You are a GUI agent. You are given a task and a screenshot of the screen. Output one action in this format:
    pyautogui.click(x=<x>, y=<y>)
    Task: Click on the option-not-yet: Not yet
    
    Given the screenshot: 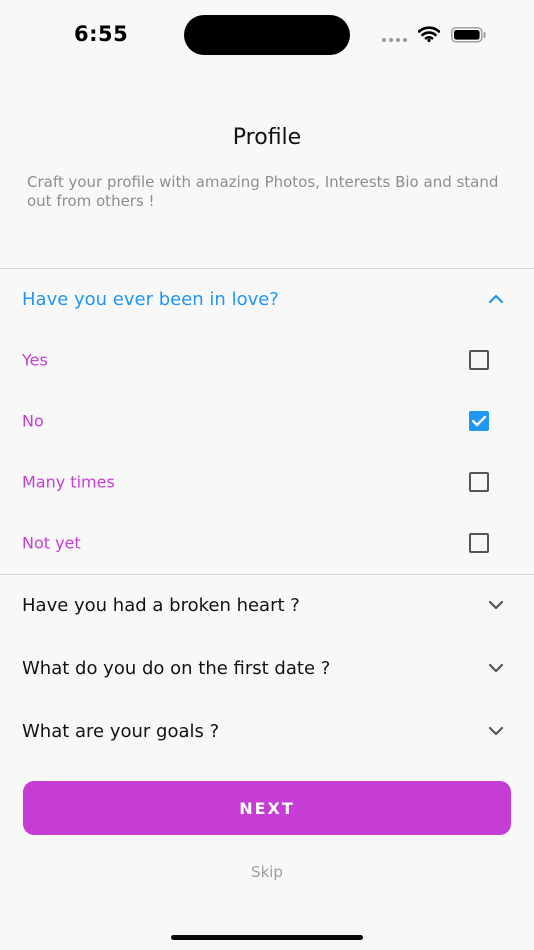 What is the action you would take?
    pyautogui.click(x=267, y=543)
    